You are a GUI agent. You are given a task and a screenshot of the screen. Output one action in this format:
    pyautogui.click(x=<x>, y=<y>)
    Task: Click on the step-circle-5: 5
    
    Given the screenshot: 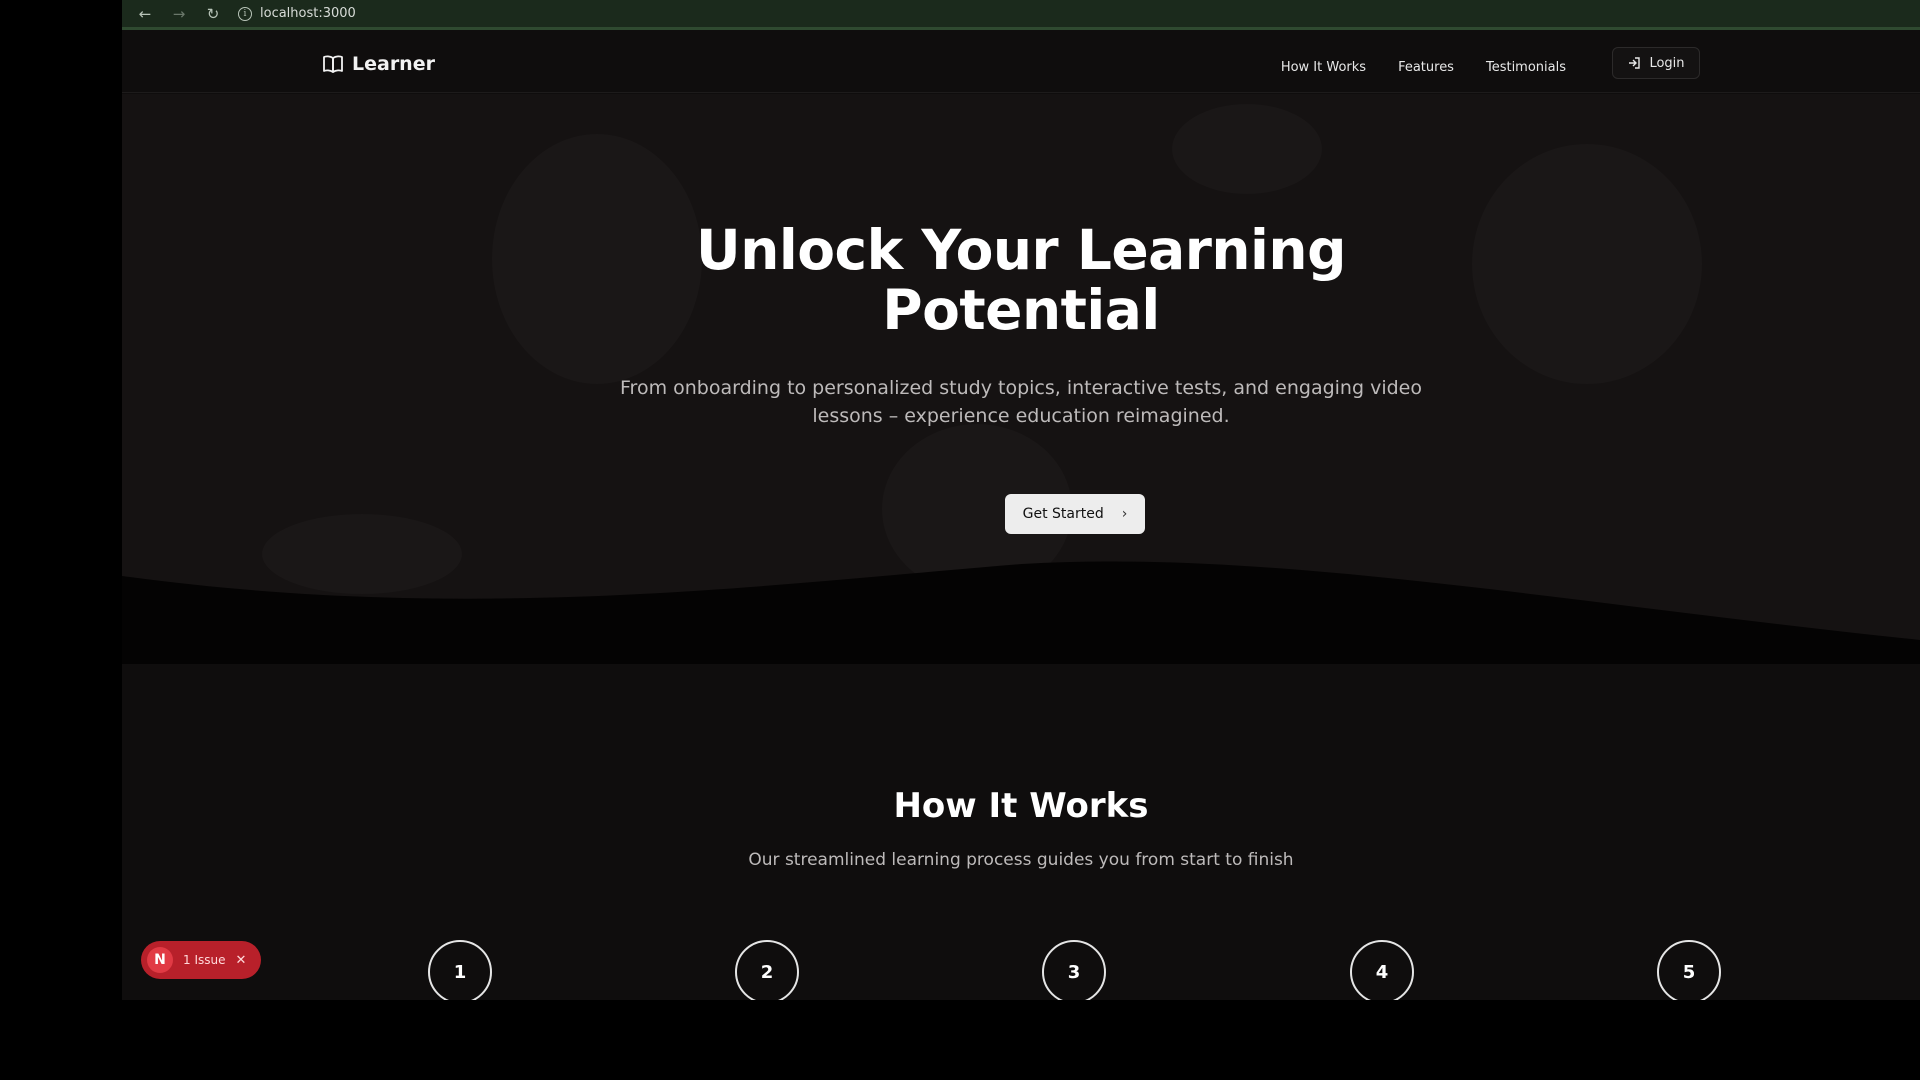 What is the action you would take?
    pyautogui.click(x=1689, y=970)
    